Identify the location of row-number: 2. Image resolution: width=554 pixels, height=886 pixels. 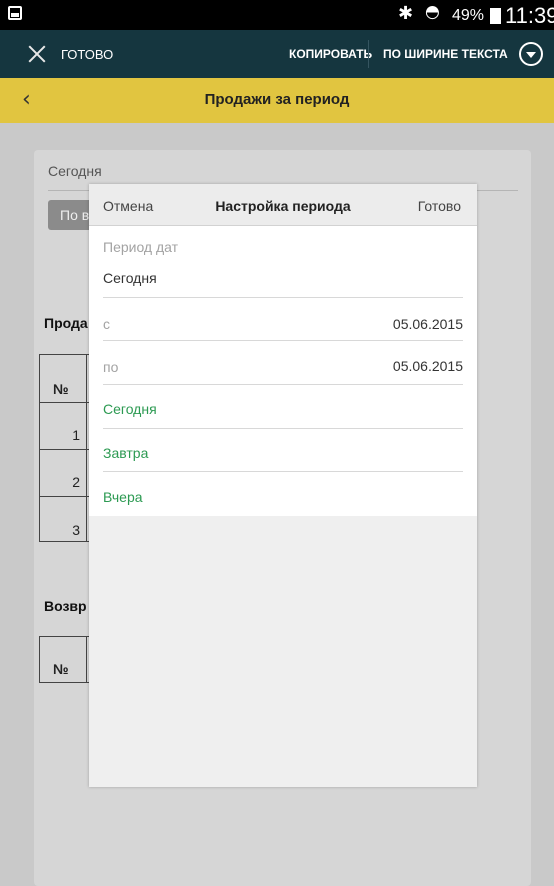
(76, 482).